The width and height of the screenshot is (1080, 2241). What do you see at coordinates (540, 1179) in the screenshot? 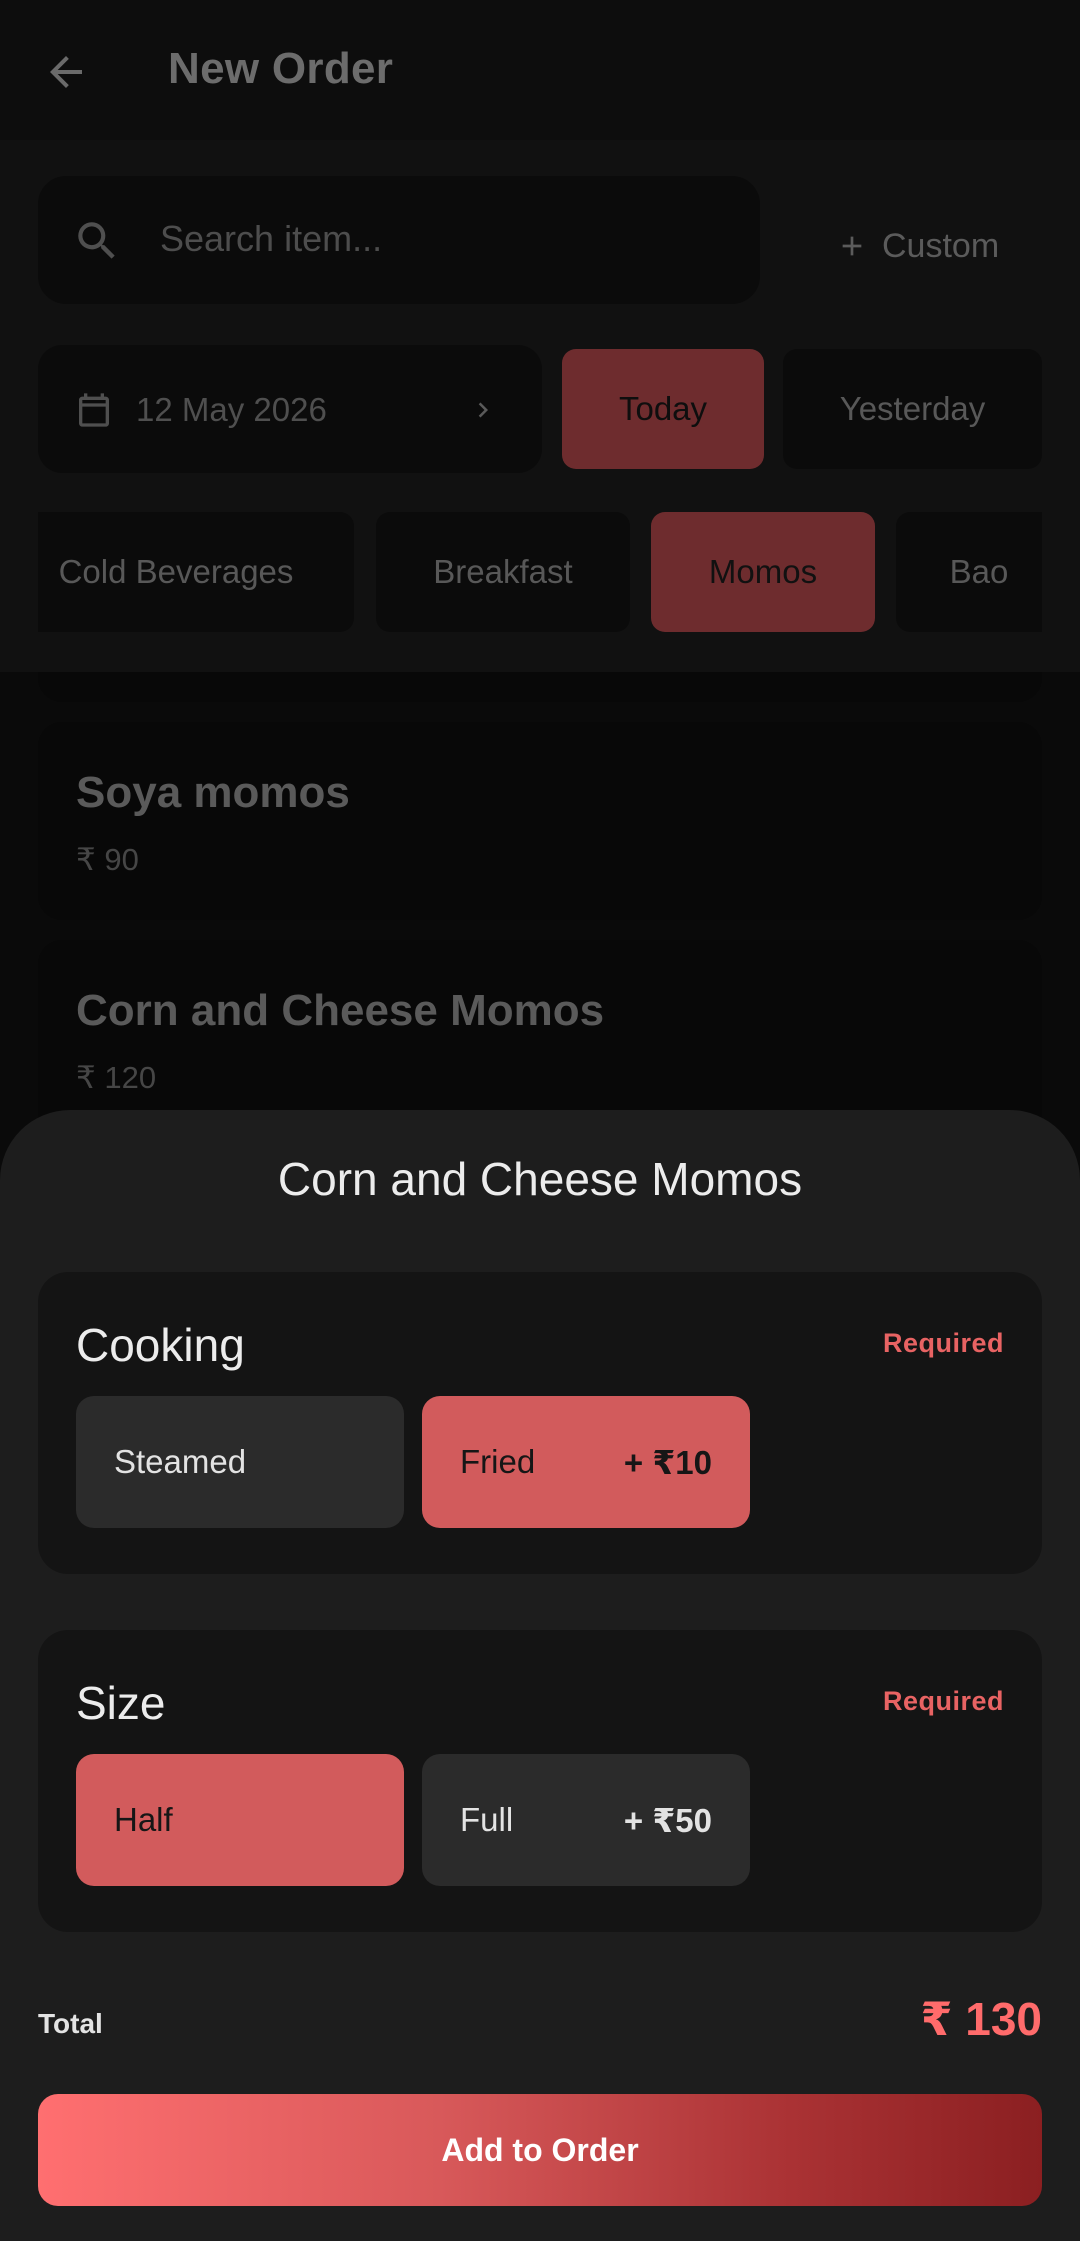
I see `sheet-title: Corn and Cheese Momos` at bounding box center [540, 1179].